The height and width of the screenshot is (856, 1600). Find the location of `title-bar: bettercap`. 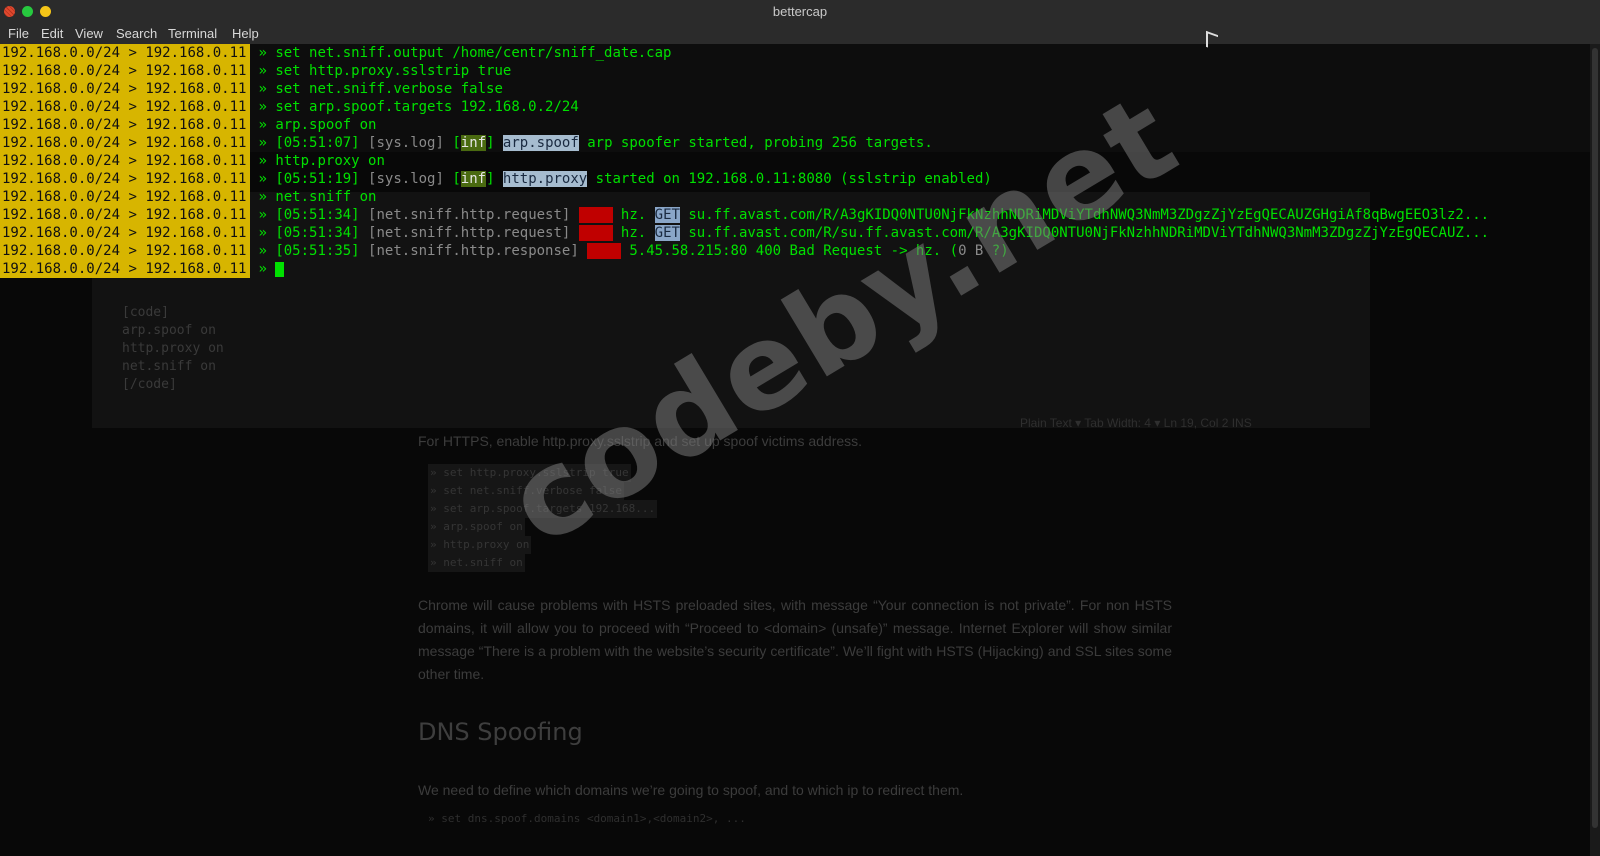

title-bar: bettercap is located at coordinates (800, 12).